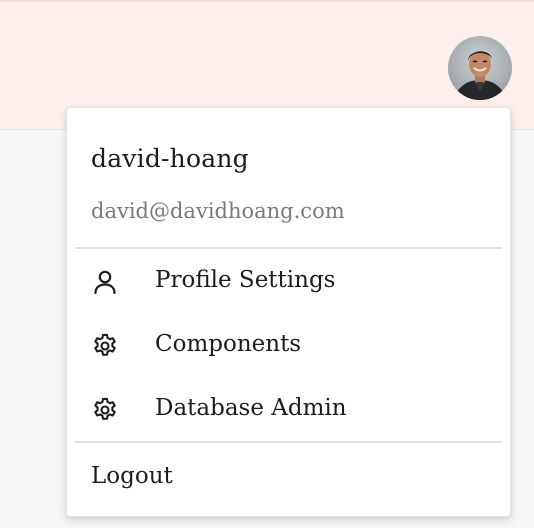 This screenshot has width=534, height=528. I want to click on menu-item-profile-settings: Profile Settings, so click(288, 281).